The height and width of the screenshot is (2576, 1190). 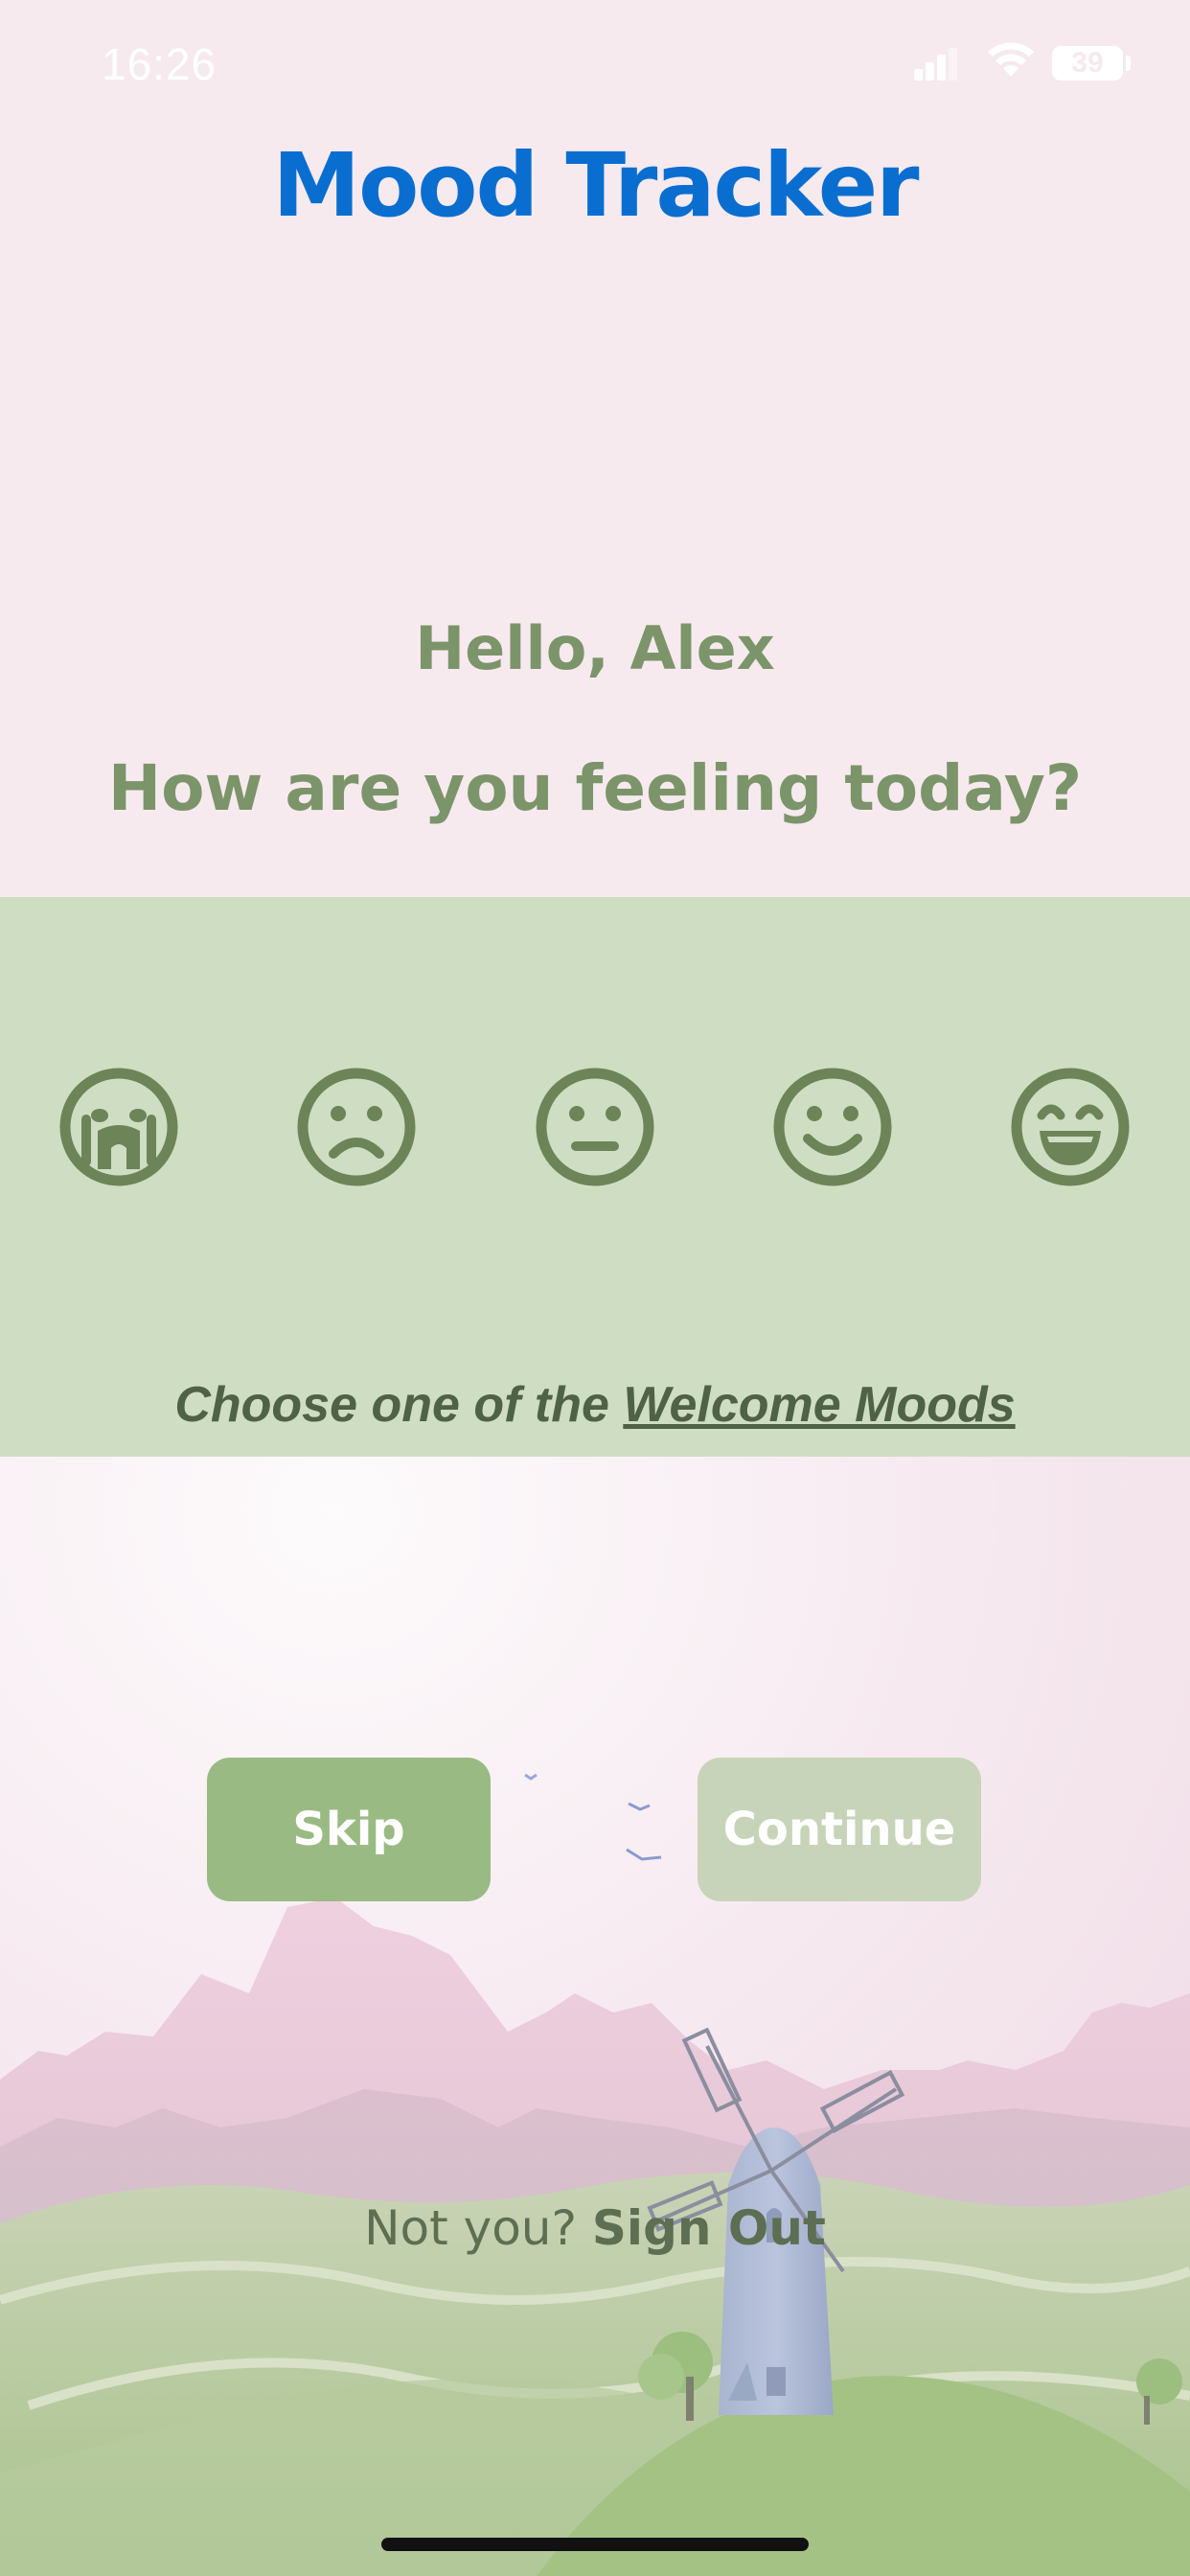 I want to click on welcome-moods-hint: Choose one of the Welcome Moods, so click(x=595, y=1405).